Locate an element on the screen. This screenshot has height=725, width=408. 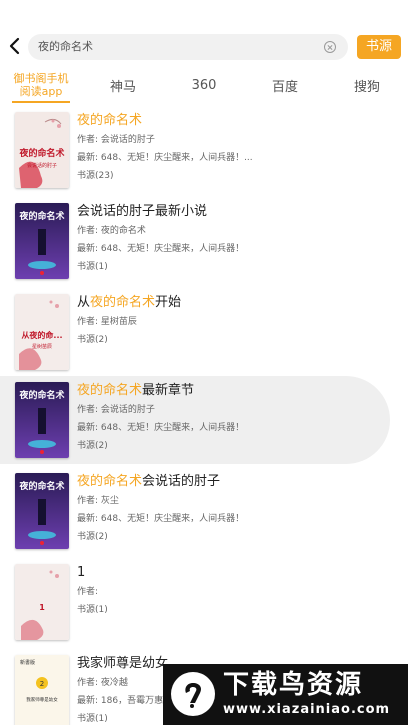
clear-icon is located at coordinates (330, 47).